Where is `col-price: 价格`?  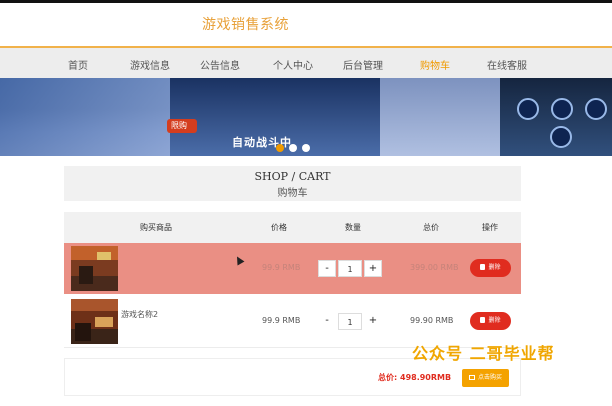
col-price: 价格 is located at coordinates (279, 227).